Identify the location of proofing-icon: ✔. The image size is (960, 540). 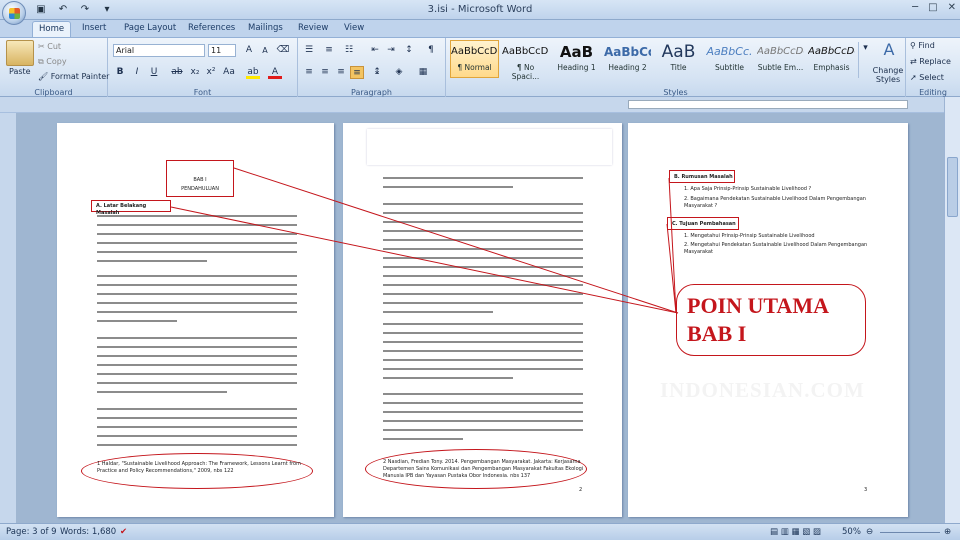
(123, 532).